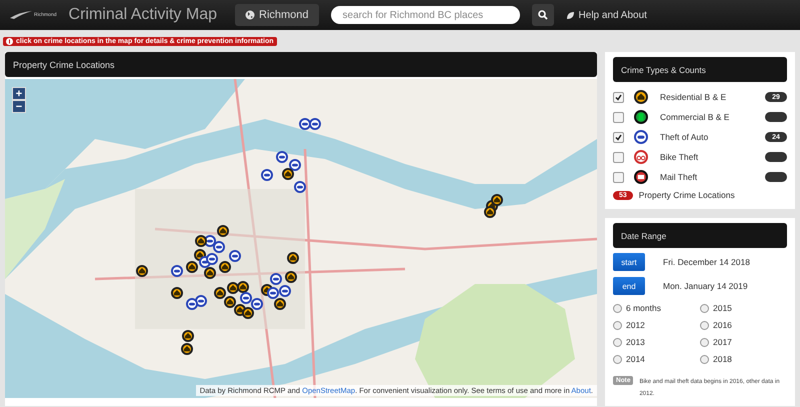 This screenshot has height=407, width=800. Describe the element at coordinates (641, 97) in the screenshot. I see `residential-crime-icon` at that location.